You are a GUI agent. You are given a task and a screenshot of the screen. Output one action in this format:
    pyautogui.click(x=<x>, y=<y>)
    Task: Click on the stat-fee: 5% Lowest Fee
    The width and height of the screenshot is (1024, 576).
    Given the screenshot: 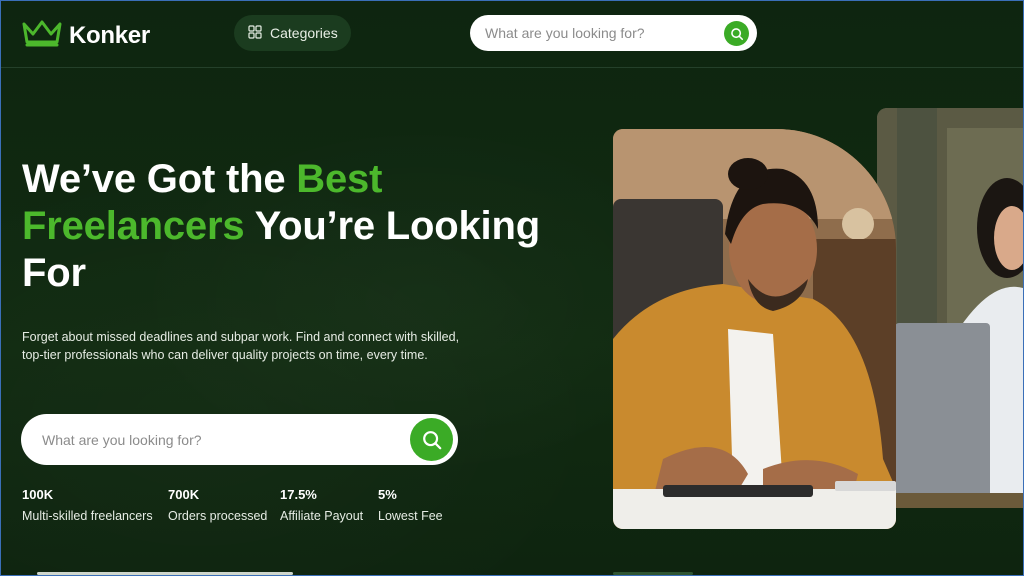 What is the action you would take?
    pyautogui.click(x=410, y=505)
    